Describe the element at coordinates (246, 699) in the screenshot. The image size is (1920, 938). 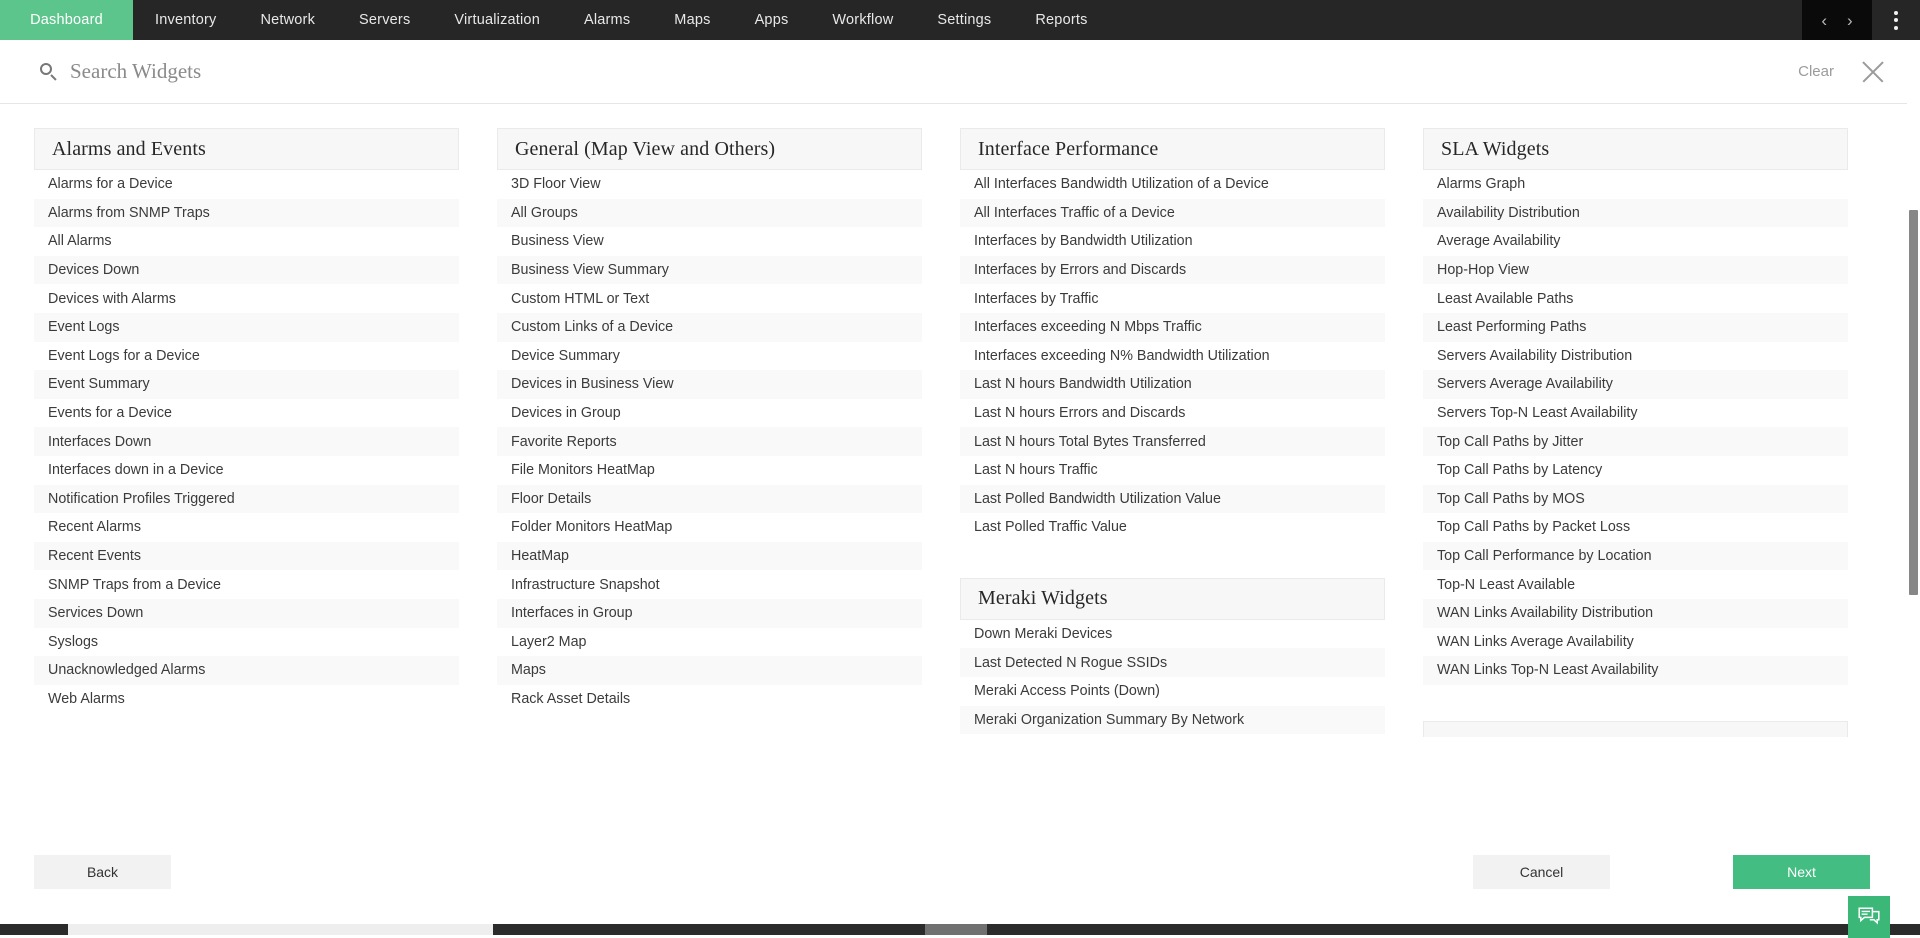
I see `widget-list-item: Web Alarms` at that location.